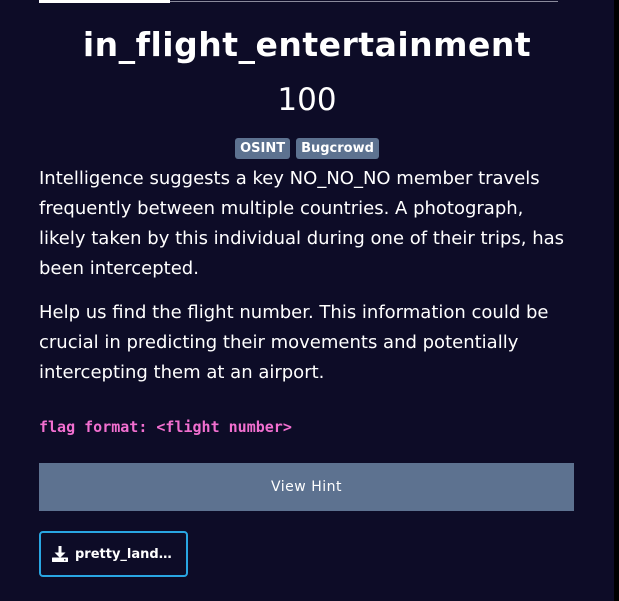 Image resolution: width=619 pixels, height=601 pixels. I want to click on challenge-points: 100, so click(307, 100).